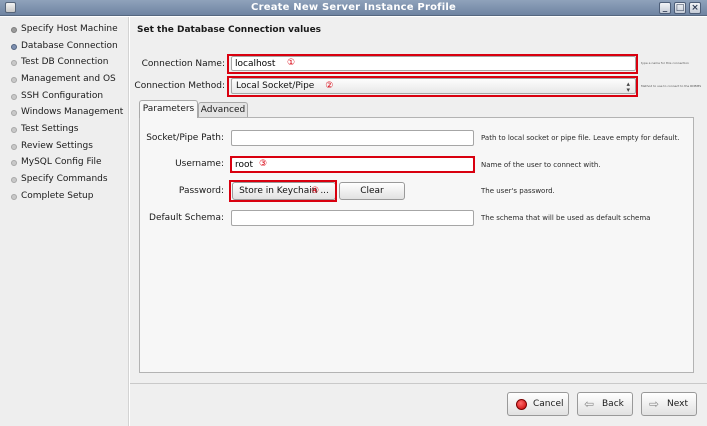 This screenshot has height=426, width=707. I want to click on username-label: Username:, so click(199, 164).